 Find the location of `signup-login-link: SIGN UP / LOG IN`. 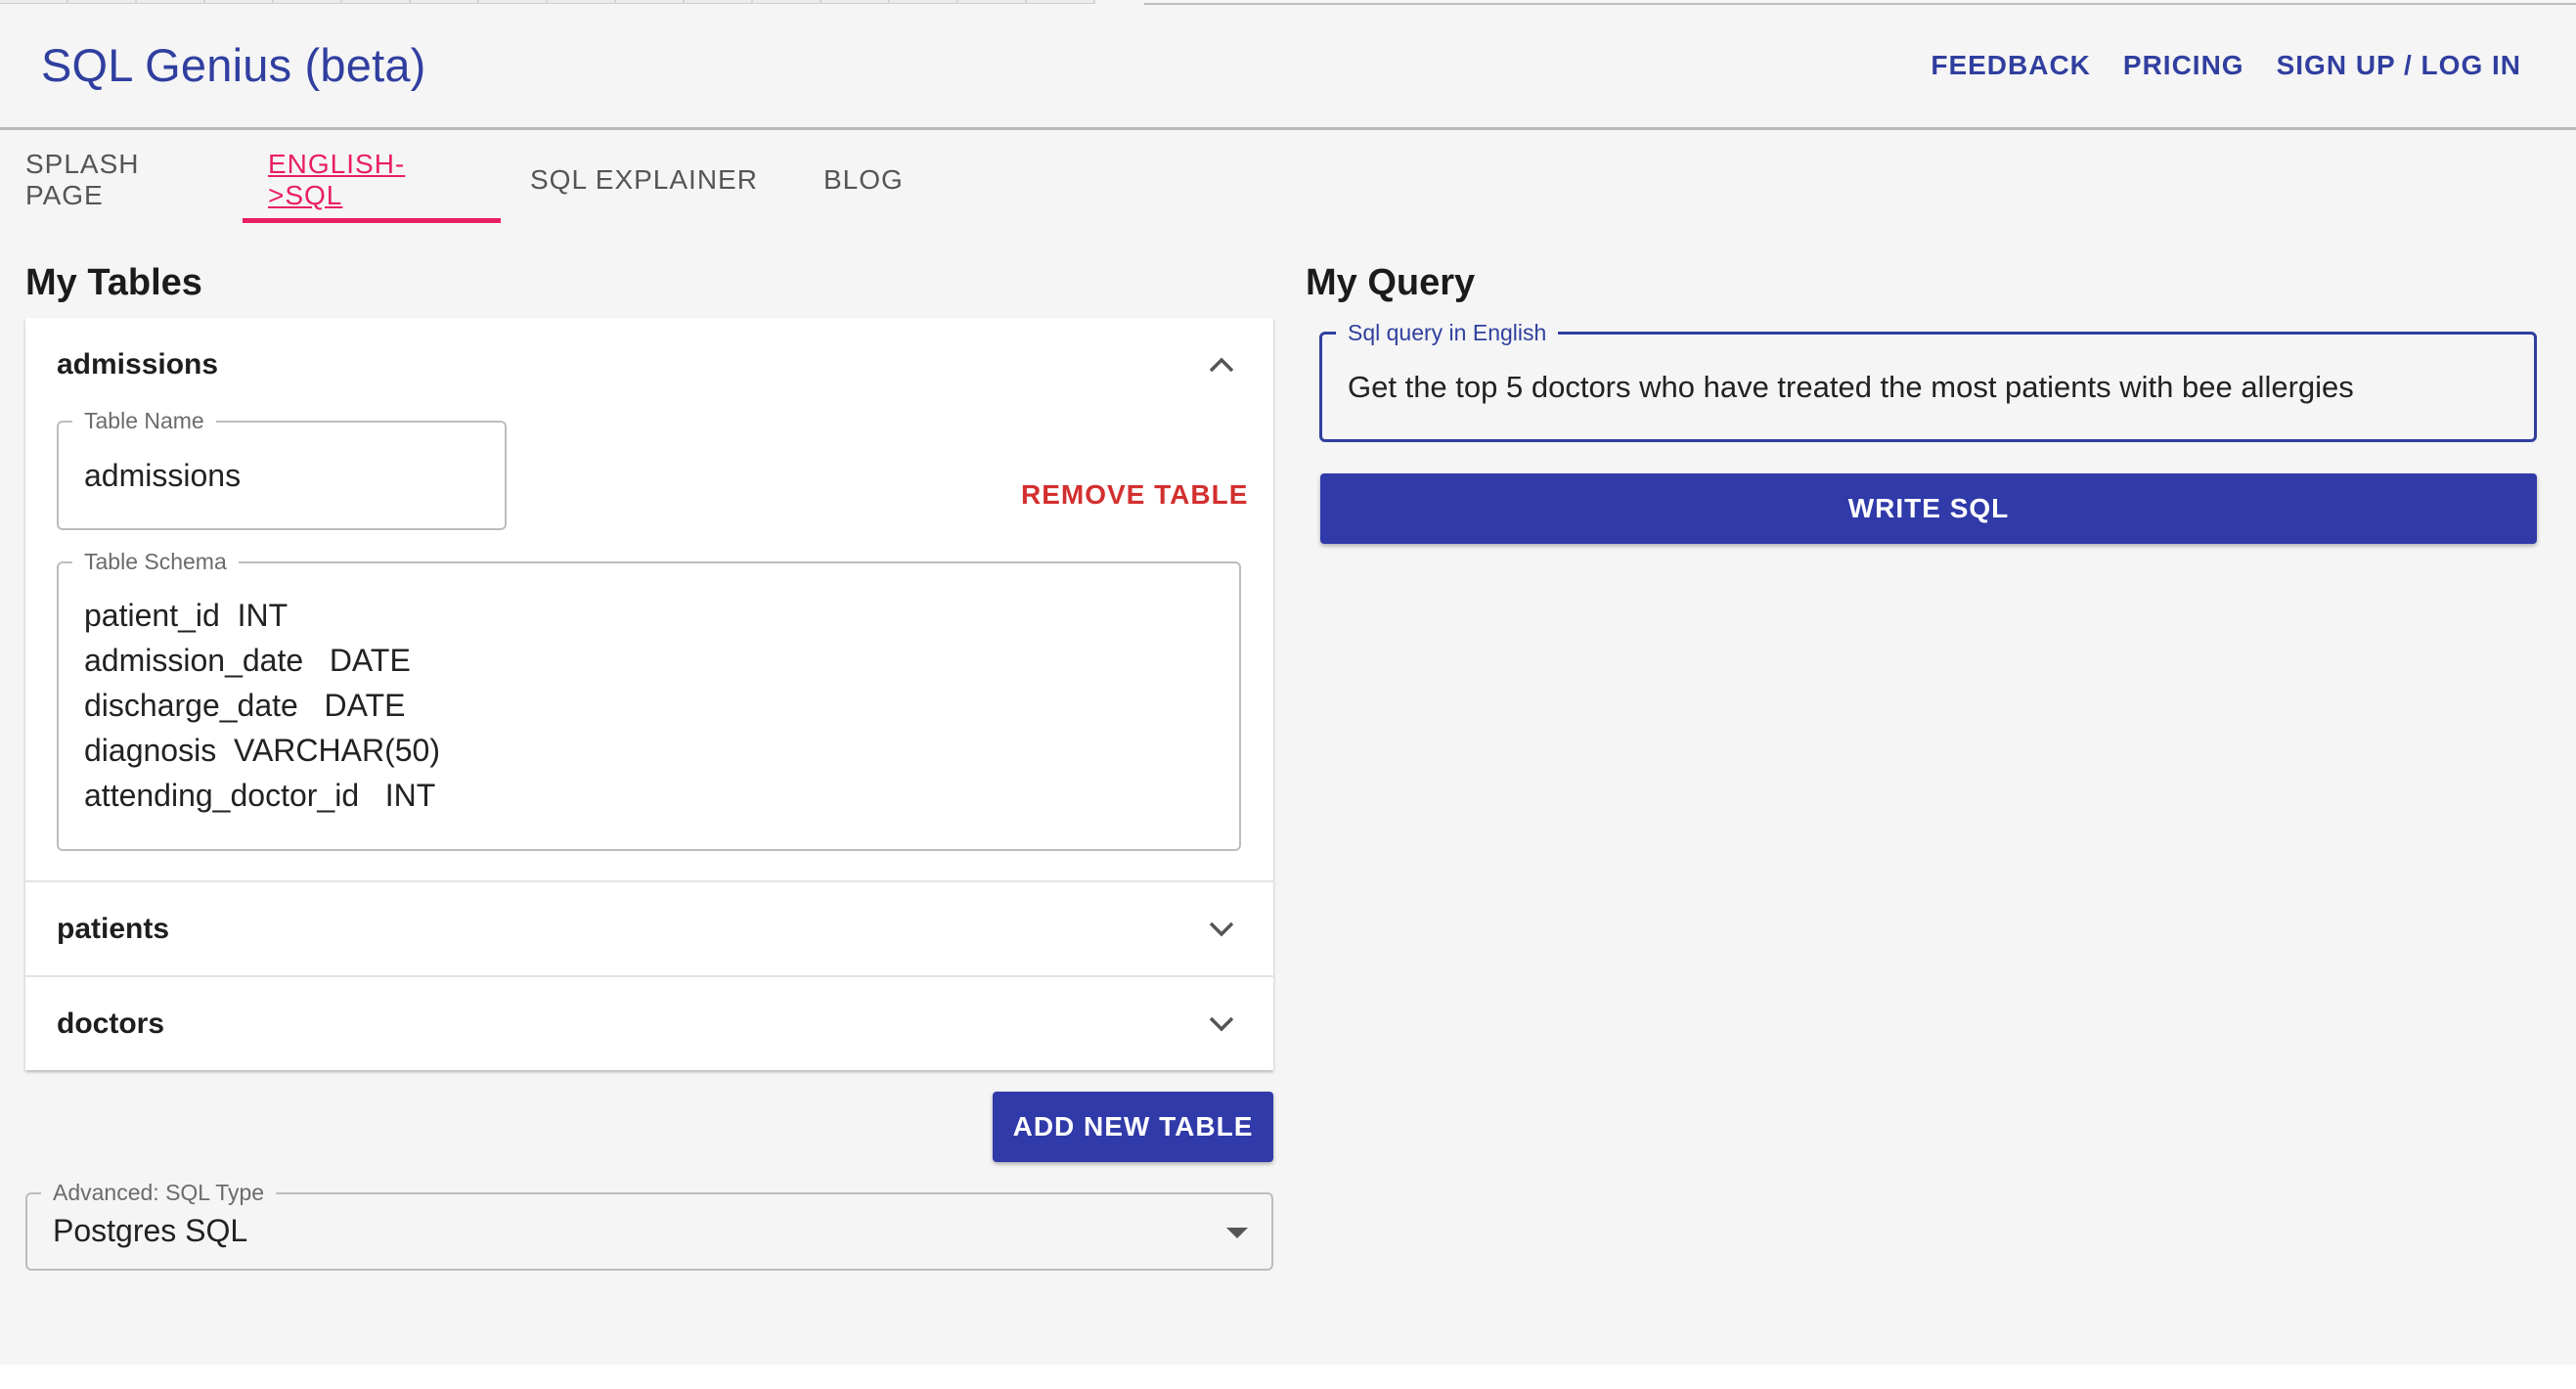

signup-login-link: SIGN UP / LOG IN is located at coordinates (2399, 66).